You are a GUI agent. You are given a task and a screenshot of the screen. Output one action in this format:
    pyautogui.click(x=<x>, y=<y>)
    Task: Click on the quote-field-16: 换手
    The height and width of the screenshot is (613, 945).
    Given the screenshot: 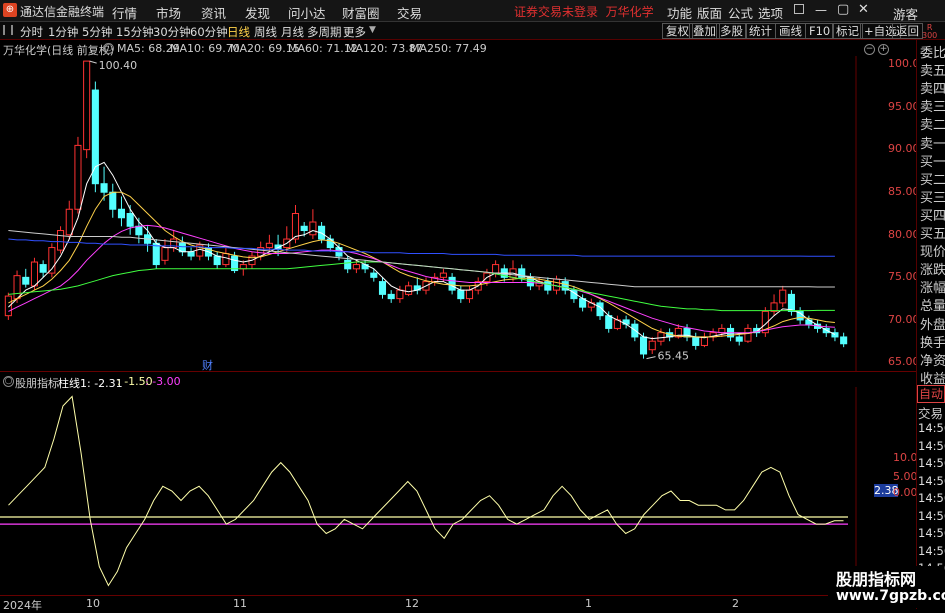 What is the action you would take?
    pyautogui.click(x=932, y=343)
    